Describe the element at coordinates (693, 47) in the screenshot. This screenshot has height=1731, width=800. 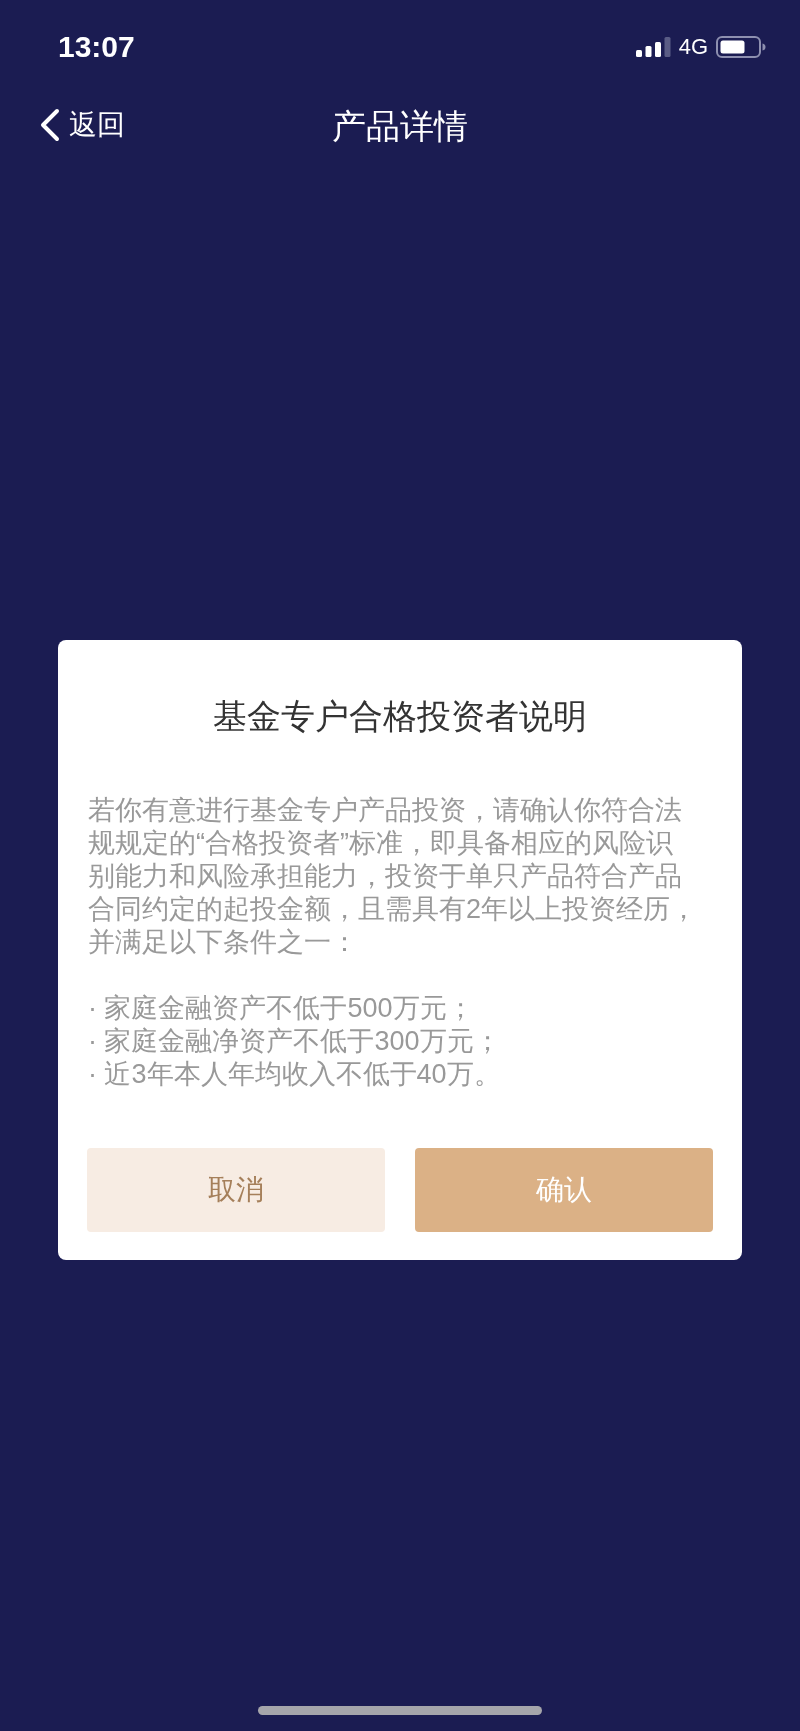
I see `network-label: 4G` at that location.